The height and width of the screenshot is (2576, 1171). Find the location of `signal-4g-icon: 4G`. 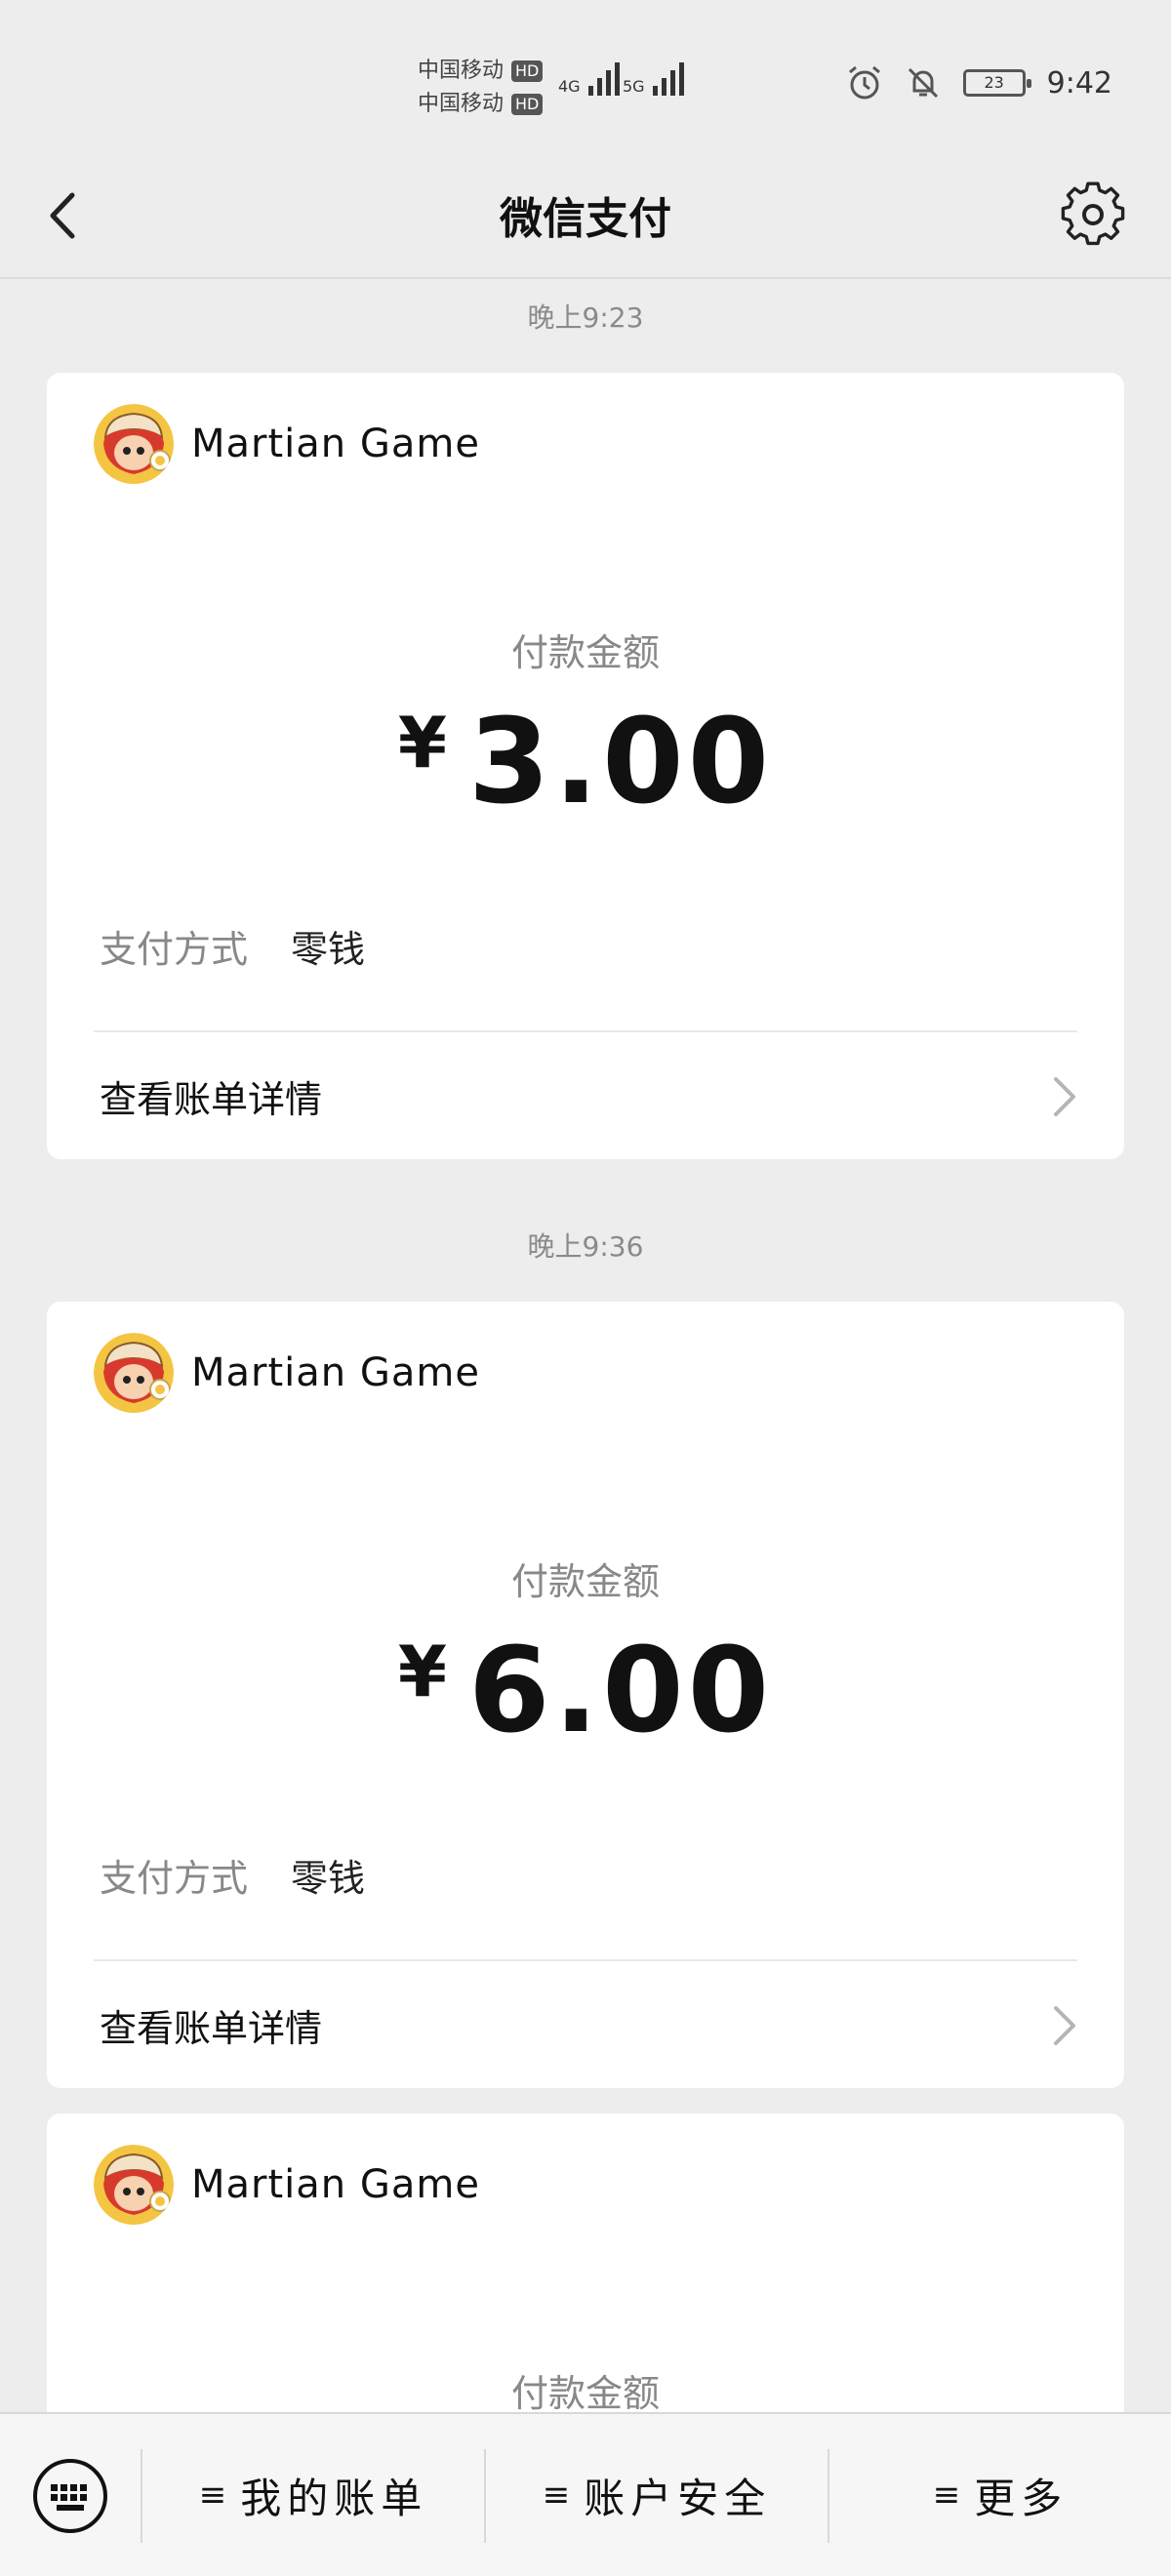

signal-4g-icon: 4G is located at coordinates (589, 79).